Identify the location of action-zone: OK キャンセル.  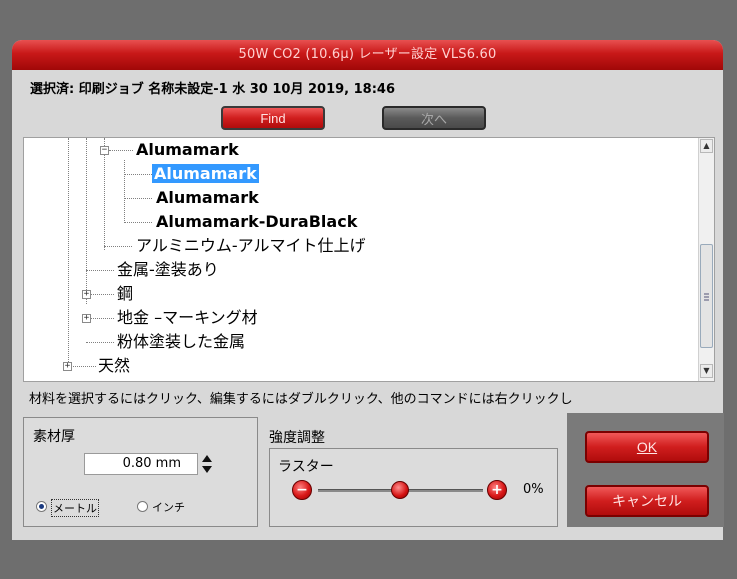
(645, 470).